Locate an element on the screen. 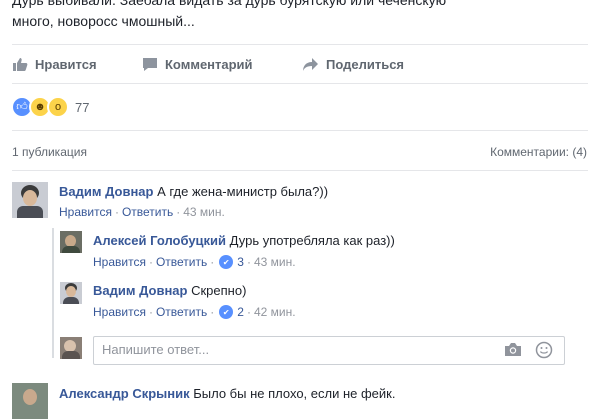 This screenshot has width=600, height=419. share-action-label: Поделиться is located at coordinates (365, 64).